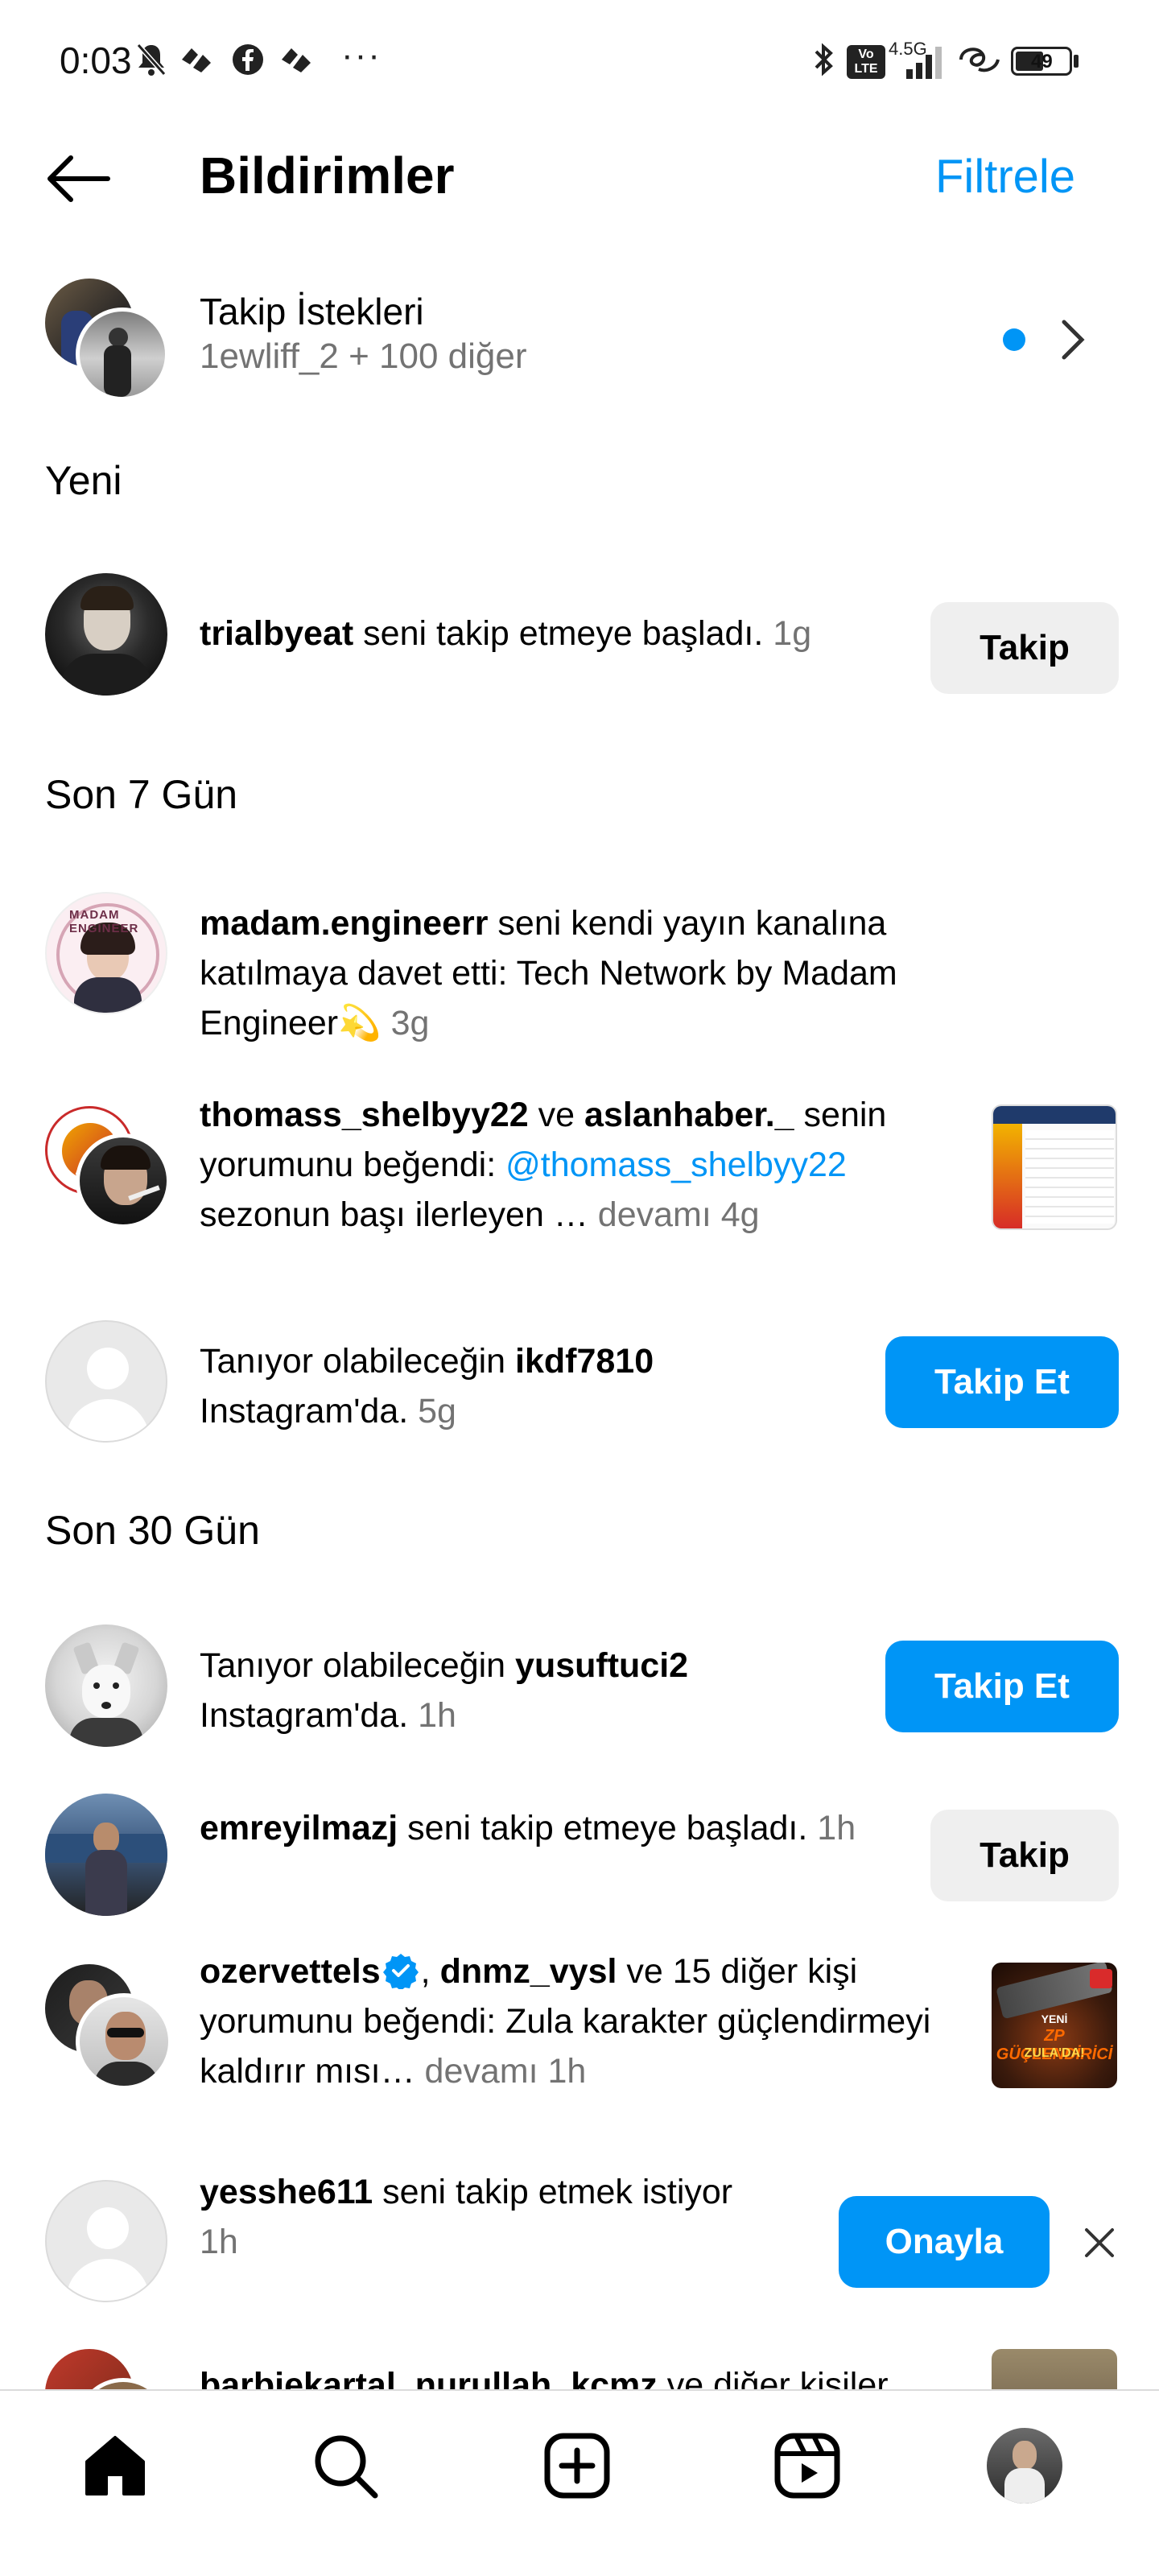 Image resolution: width=1159 pixels, height=2576 pixels. I want to click on notification-message: ve diğer kişiler, so click(773, 2377).